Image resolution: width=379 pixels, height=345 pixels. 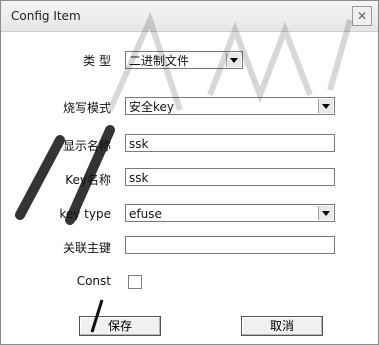 What do you see at coordinates (230, 143) in the screenshot?
I see `display-name-input: ssk` at bounding box center [230, 143].